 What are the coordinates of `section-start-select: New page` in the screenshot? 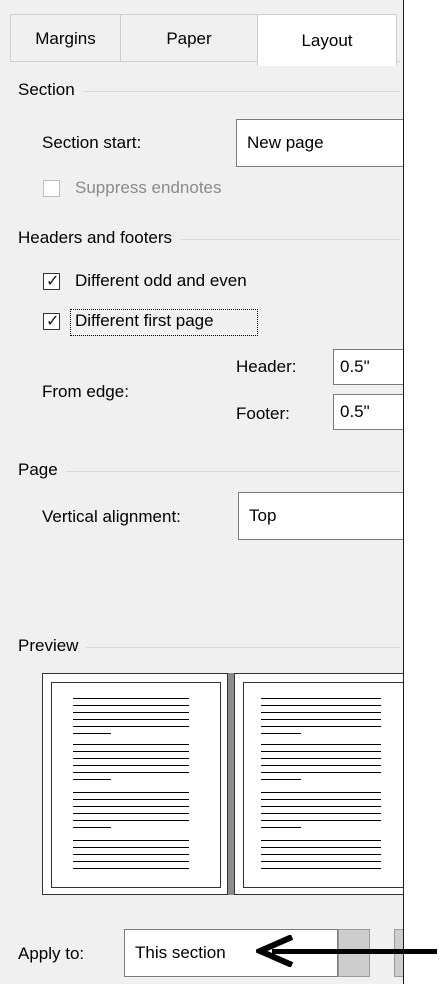 It's located at (319, 143).